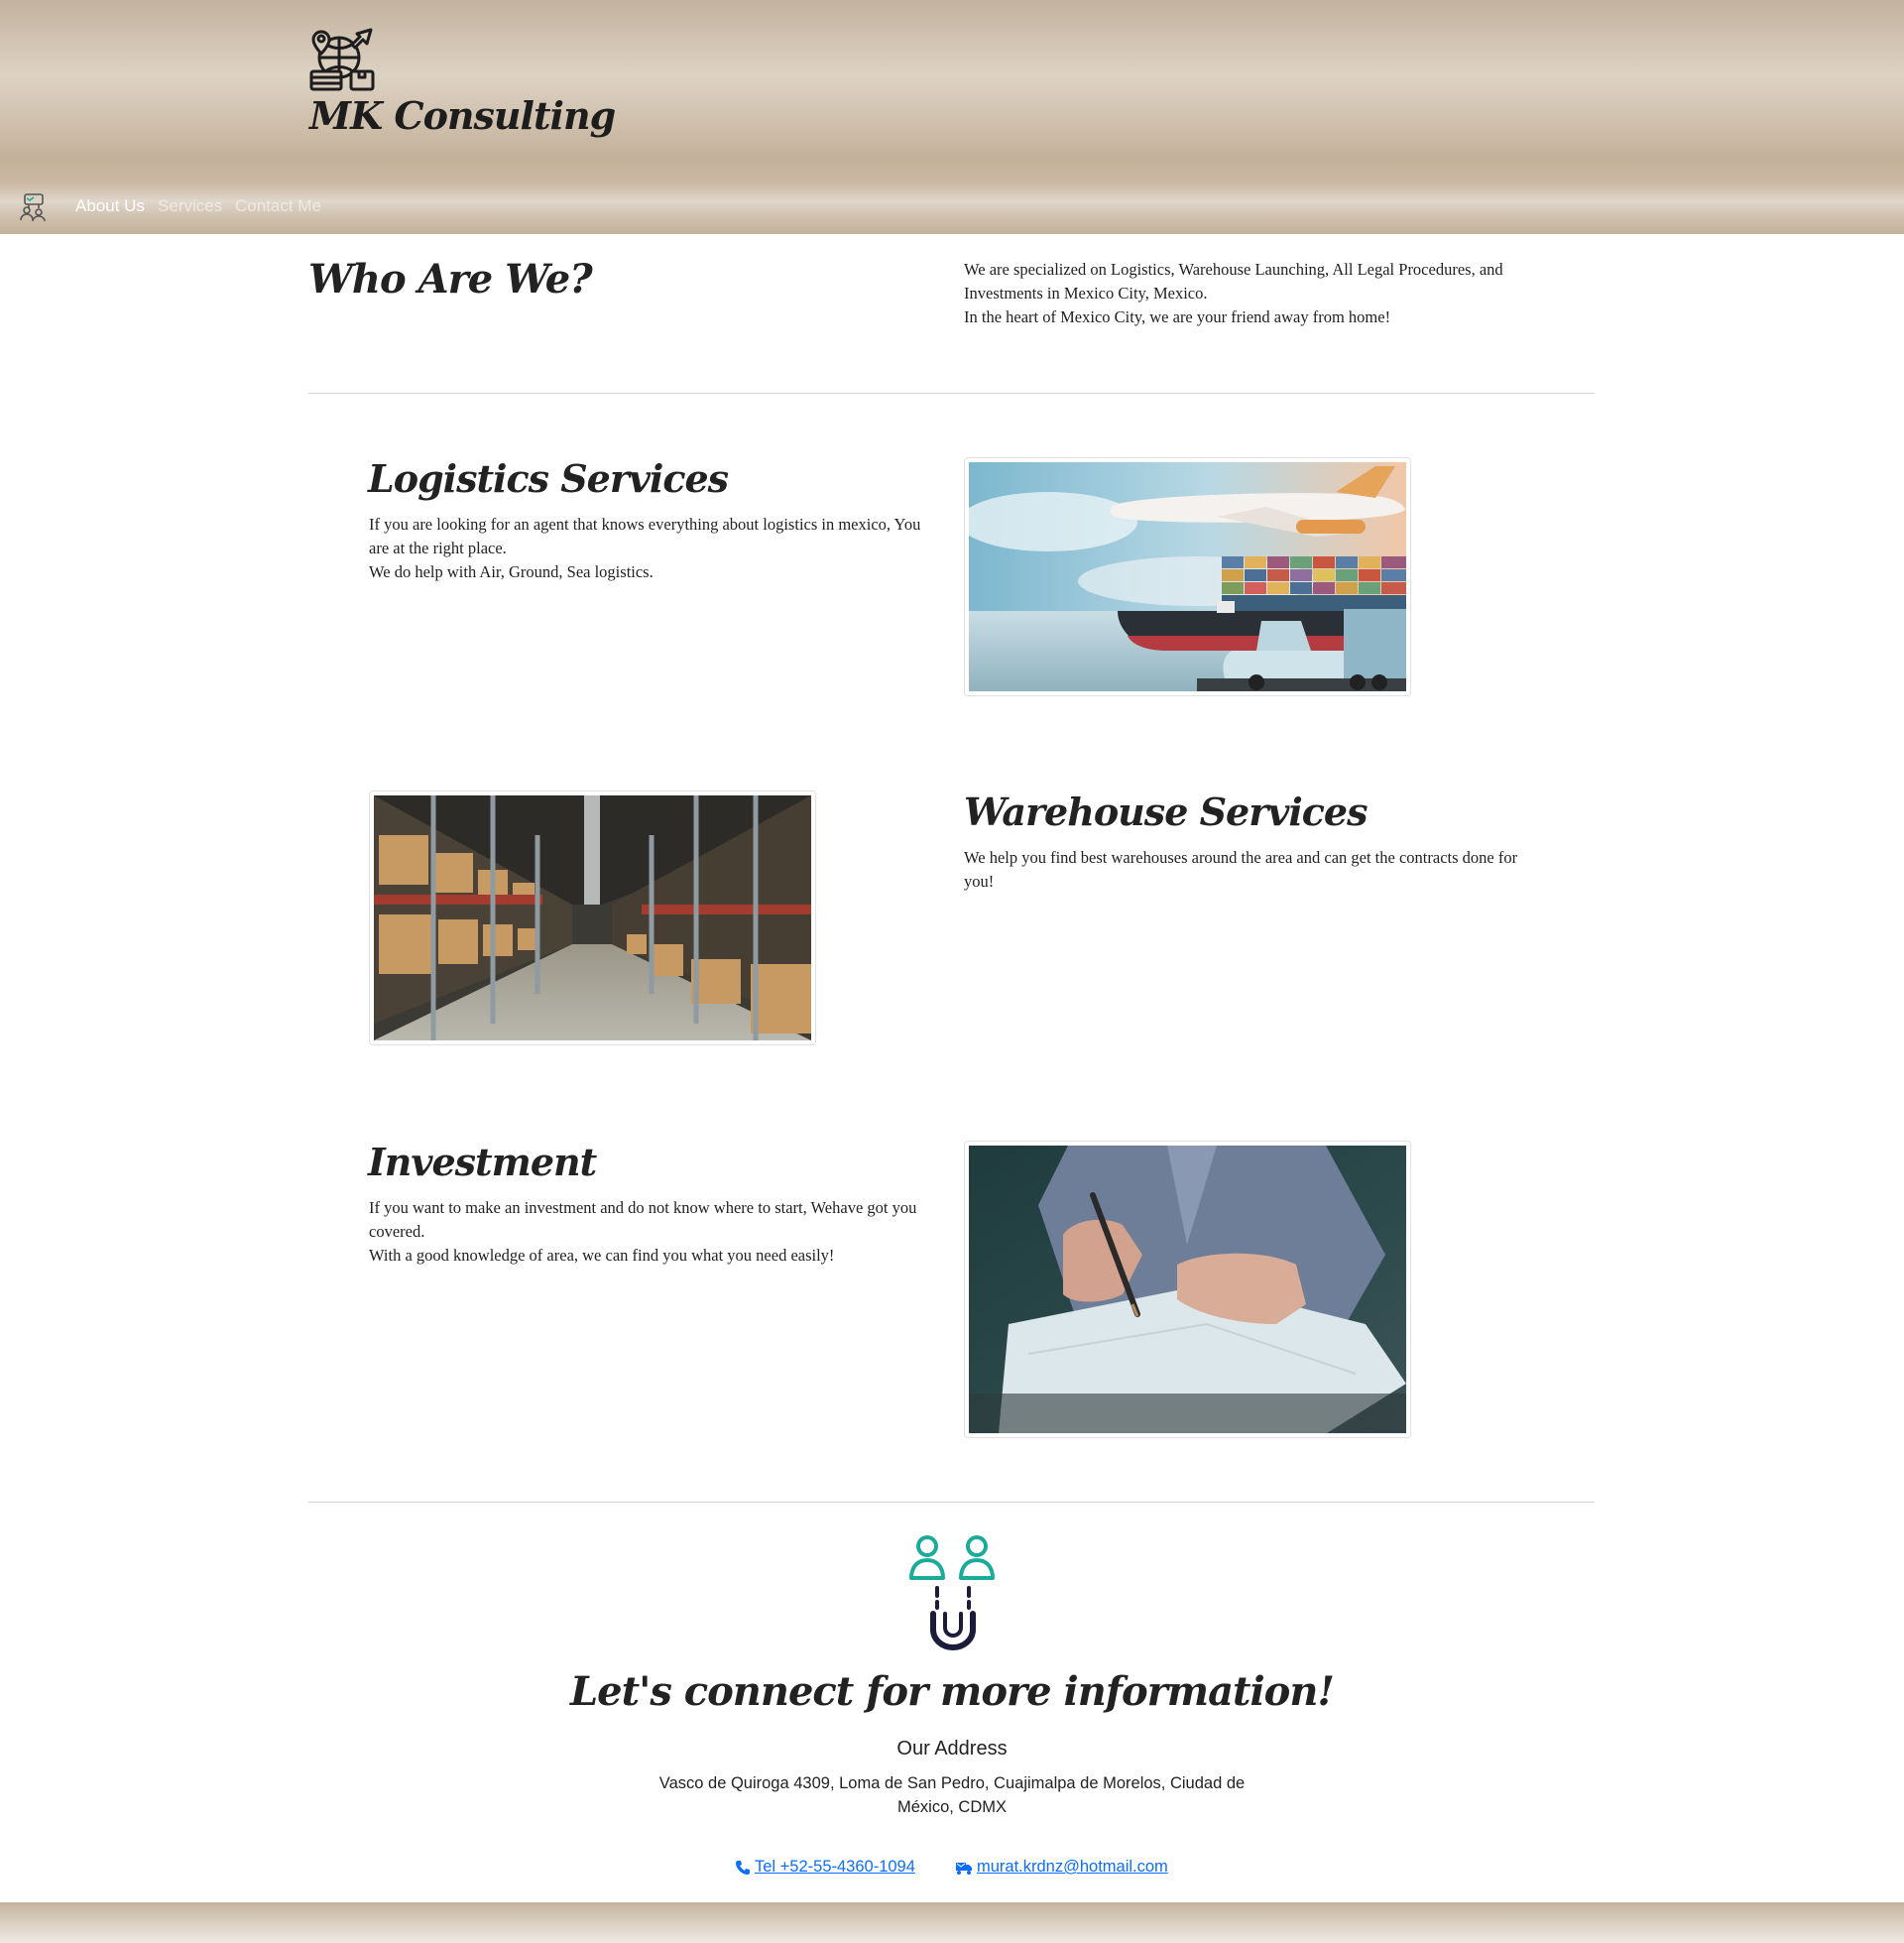 This screenshot has height=1943, width=1904. Describe the element at coordinates (190, 206) in the screenshot. I see `nav-services: Services` at that location.